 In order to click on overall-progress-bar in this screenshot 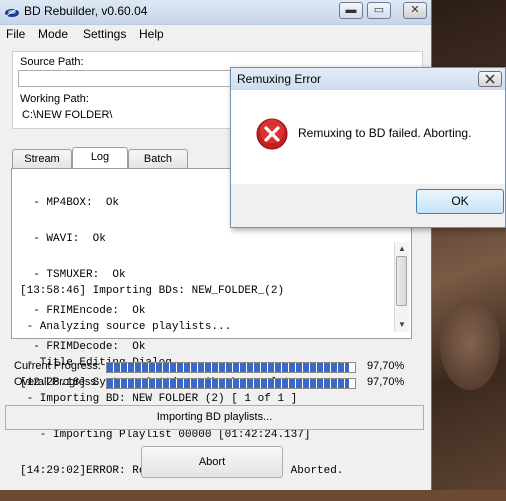, I will do `click(231, 383)`.